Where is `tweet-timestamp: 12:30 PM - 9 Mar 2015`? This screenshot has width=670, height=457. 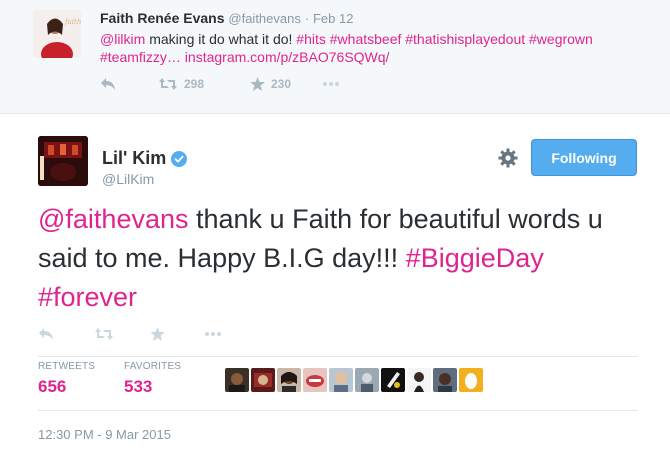 tweet-timestamp: 12:30 PM - 9 Mar 2015 is located at coordinates (104, 434).